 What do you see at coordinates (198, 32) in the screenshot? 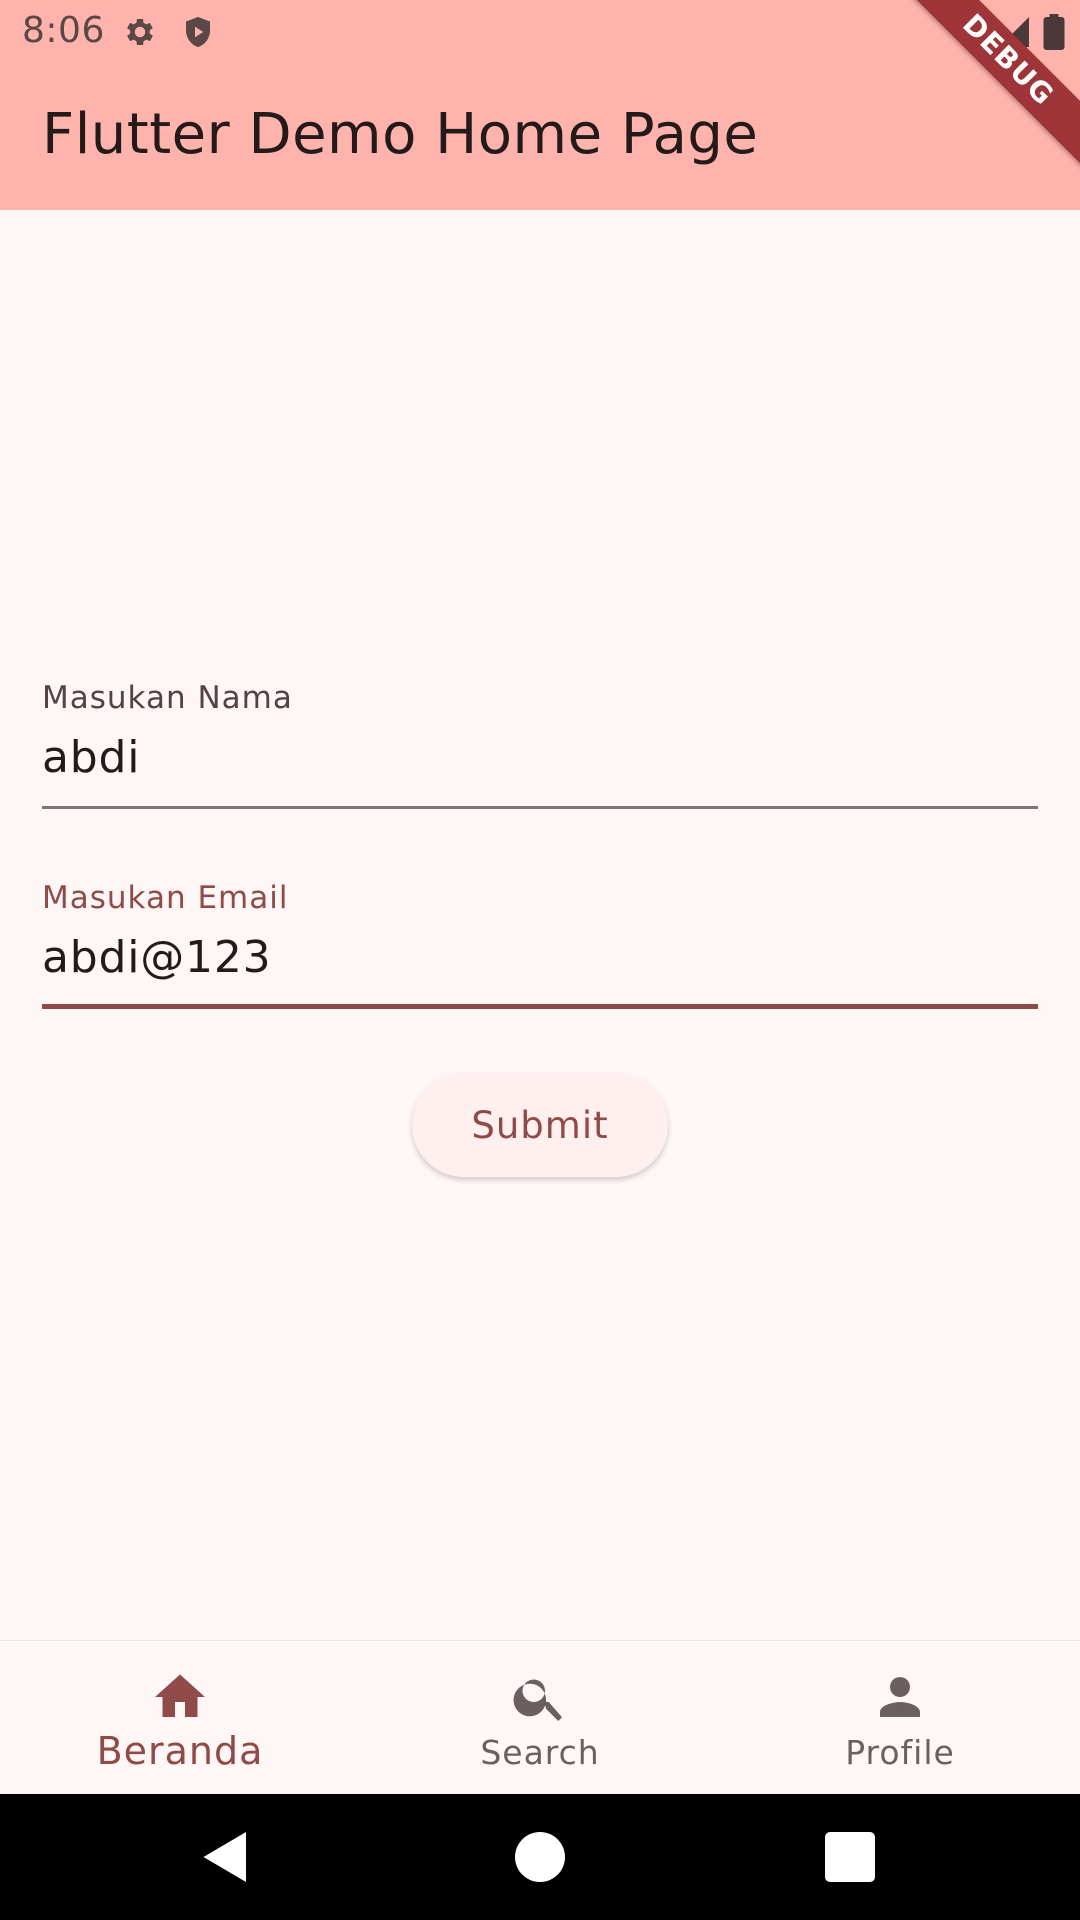
I see `shield-icon` at bounding box center [198, 32].